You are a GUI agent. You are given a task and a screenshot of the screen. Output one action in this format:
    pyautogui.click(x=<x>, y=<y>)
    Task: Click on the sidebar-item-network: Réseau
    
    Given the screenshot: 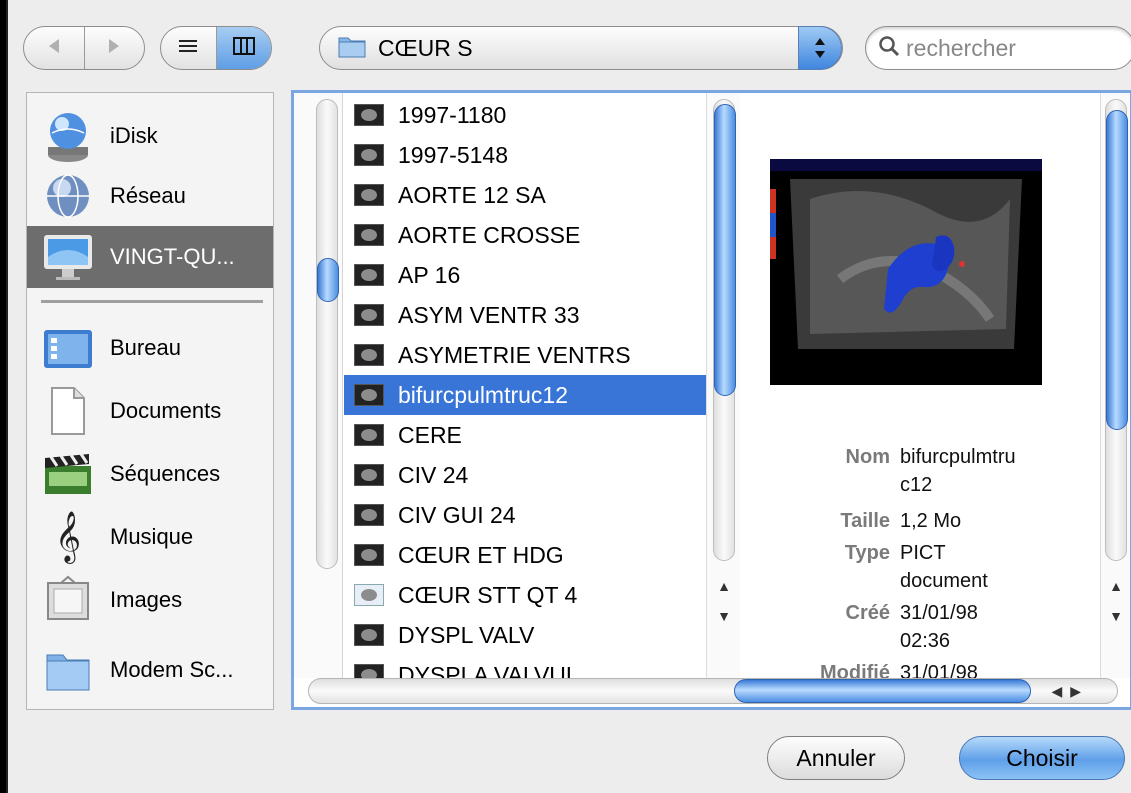 What is the action you would take?
    pyautogui.click(x=150, y=196)
    